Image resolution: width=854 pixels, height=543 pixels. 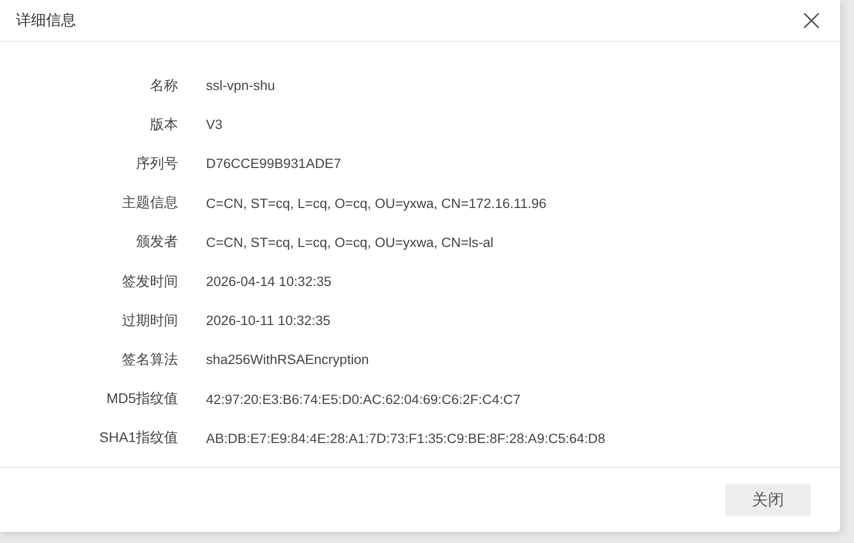 What do you see at coordinates (46, 20) in the screenshot?
I see `dialog-title: 详细信息` at bounding box center [46, 20].